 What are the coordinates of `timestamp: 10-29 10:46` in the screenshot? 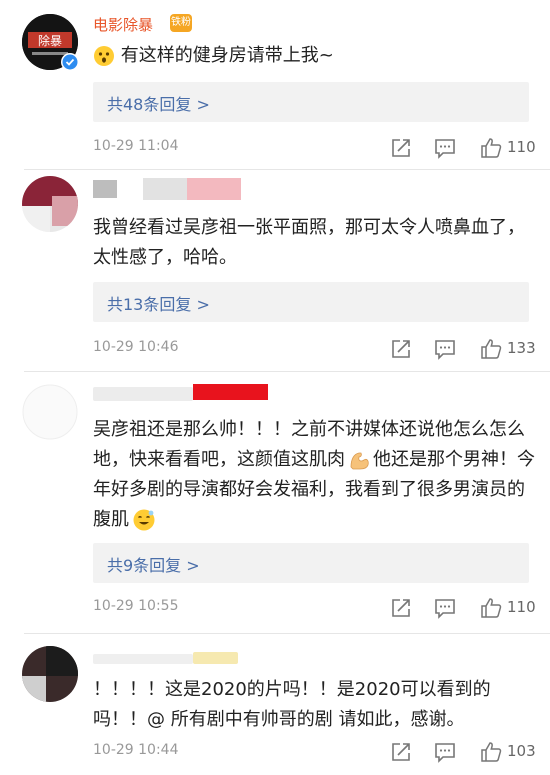 It's located at (136, 347).